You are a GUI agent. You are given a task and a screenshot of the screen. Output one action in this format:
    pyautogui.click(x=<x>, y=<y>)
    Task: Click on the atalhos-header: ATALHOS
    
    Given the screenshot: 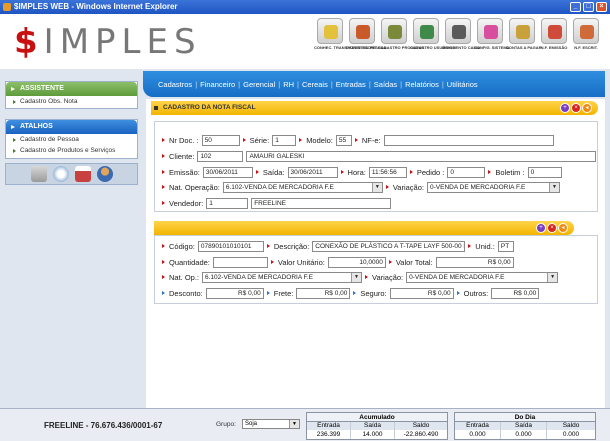 What is the action you would take?
    pyautogui.click(x=71, y=127)
    